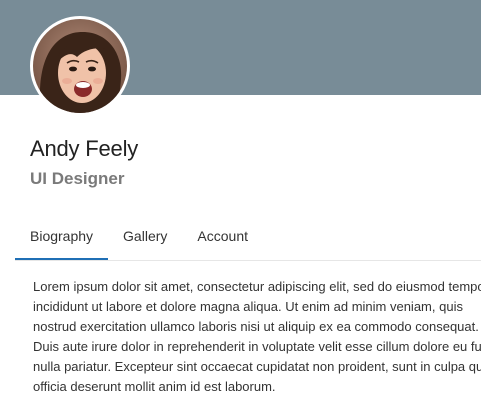 The height and width of the screenshot is (411, 481). Describe the element at coordinates (222, 237) in the screenshot. I see `tab-account: Account` at that location.